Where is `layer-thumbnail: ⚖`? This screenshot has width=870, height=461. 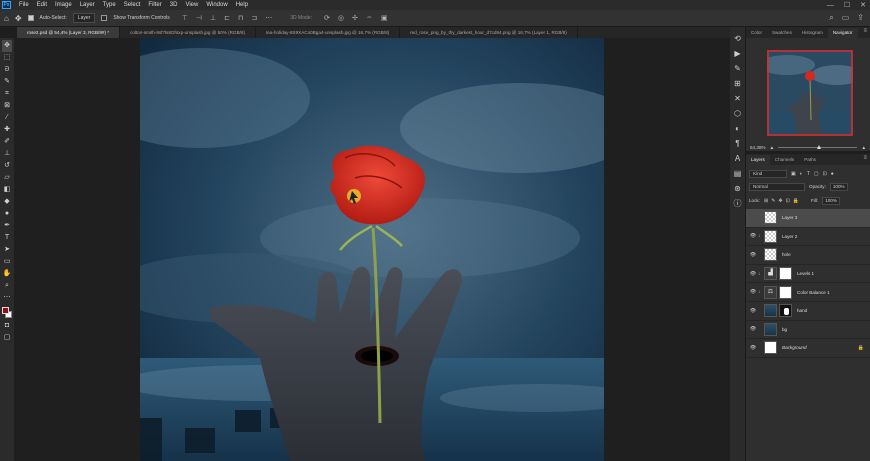
layer-thumbnail: ⚖ is located at coordinates (770, 292).